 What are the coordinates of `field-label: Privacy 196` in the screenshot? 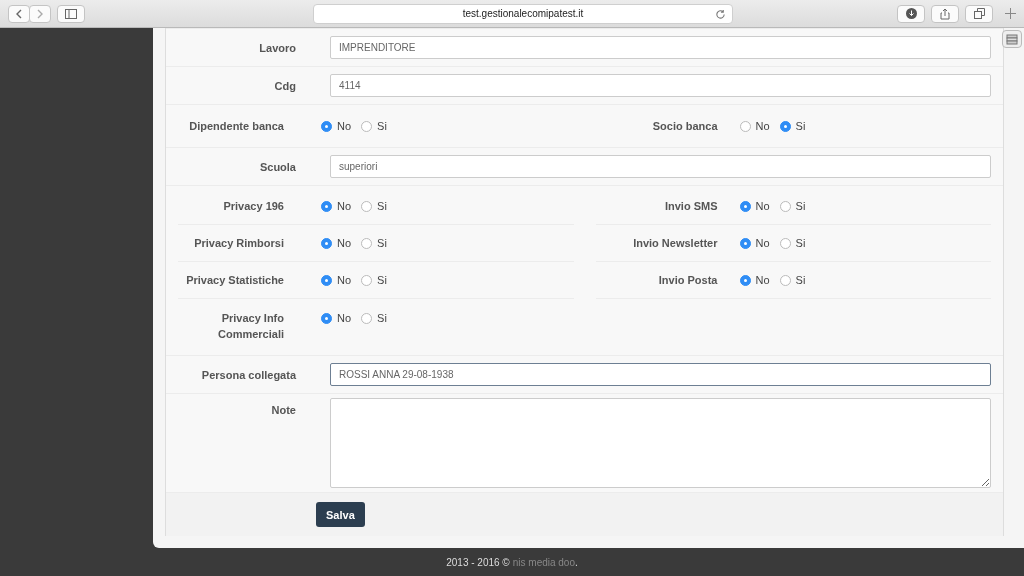 It's located at (253, 206).